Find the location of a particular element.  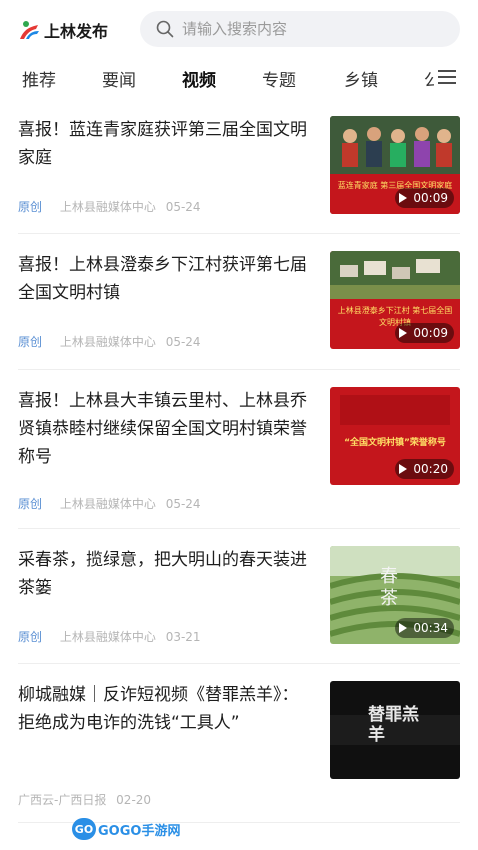

tab-topics: 专题 is located at coordinates (279, 78).